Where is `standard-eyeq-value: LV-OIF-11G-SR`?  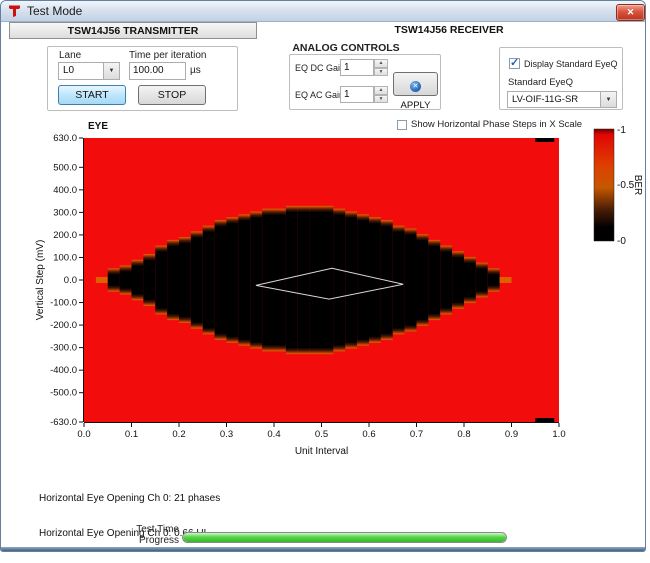
standard-eyeq-value: LV-OIF-11G-SR is located at coordinates (545, 99).